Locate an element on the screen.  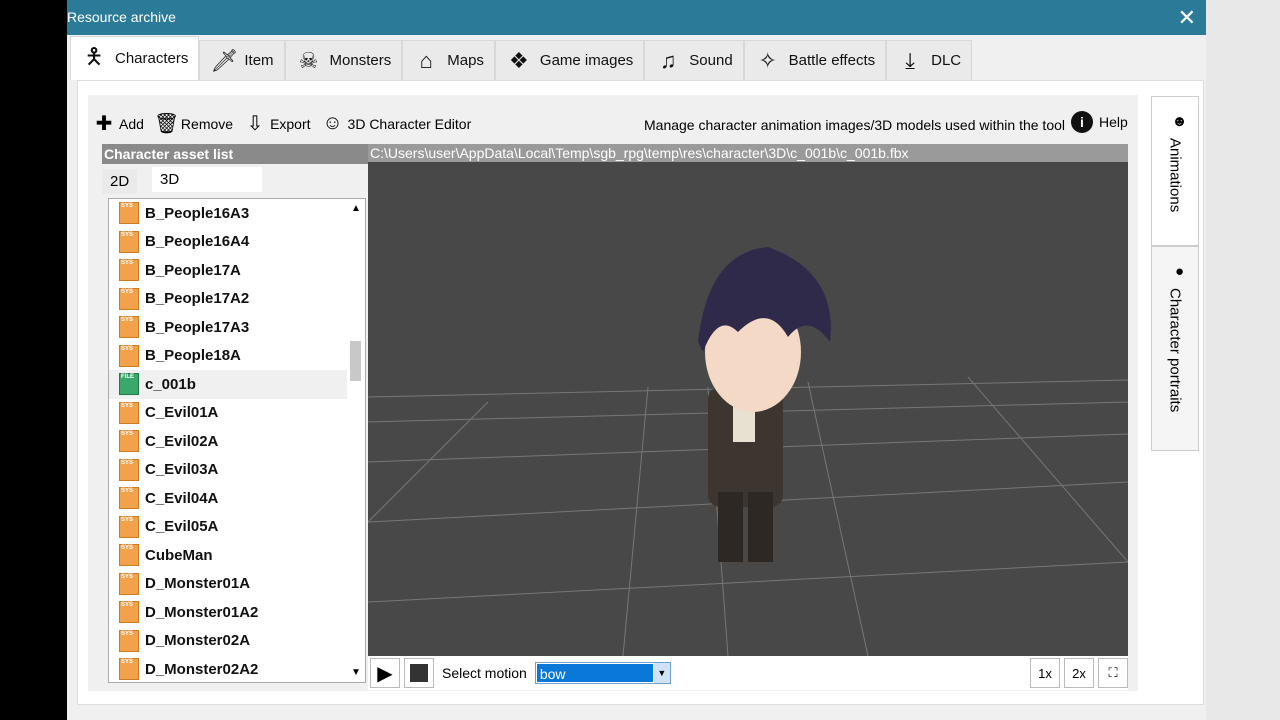
add-button: ✚ Add is located at coordinates (118, 123).